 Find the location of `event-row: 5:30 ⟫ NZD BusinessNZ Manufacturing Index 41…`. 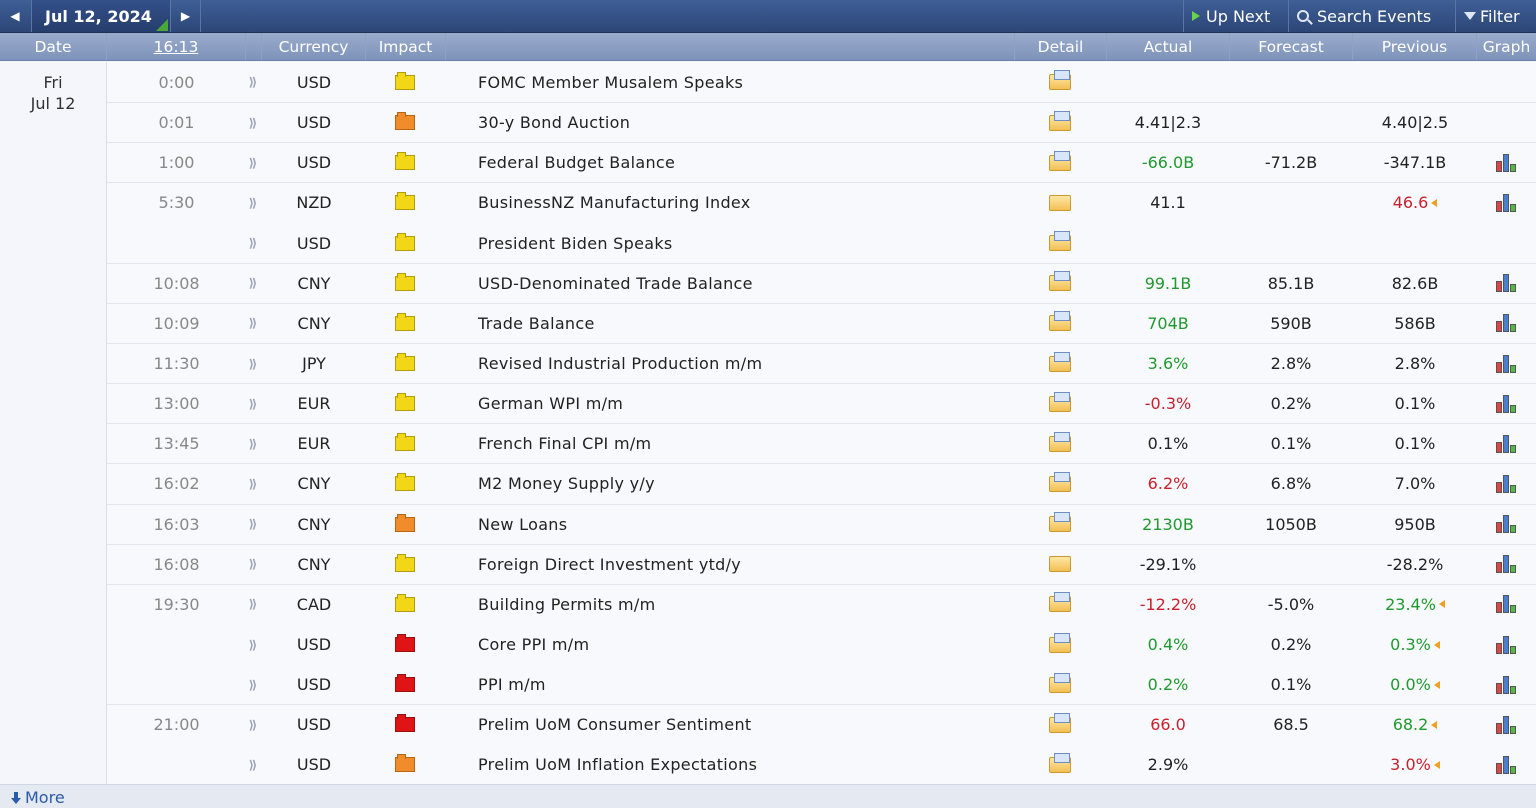

event-row: 5:30 ⟫ NZD BusinessNZ Manufacturing Index 41… is located at coordinates (821, 202).